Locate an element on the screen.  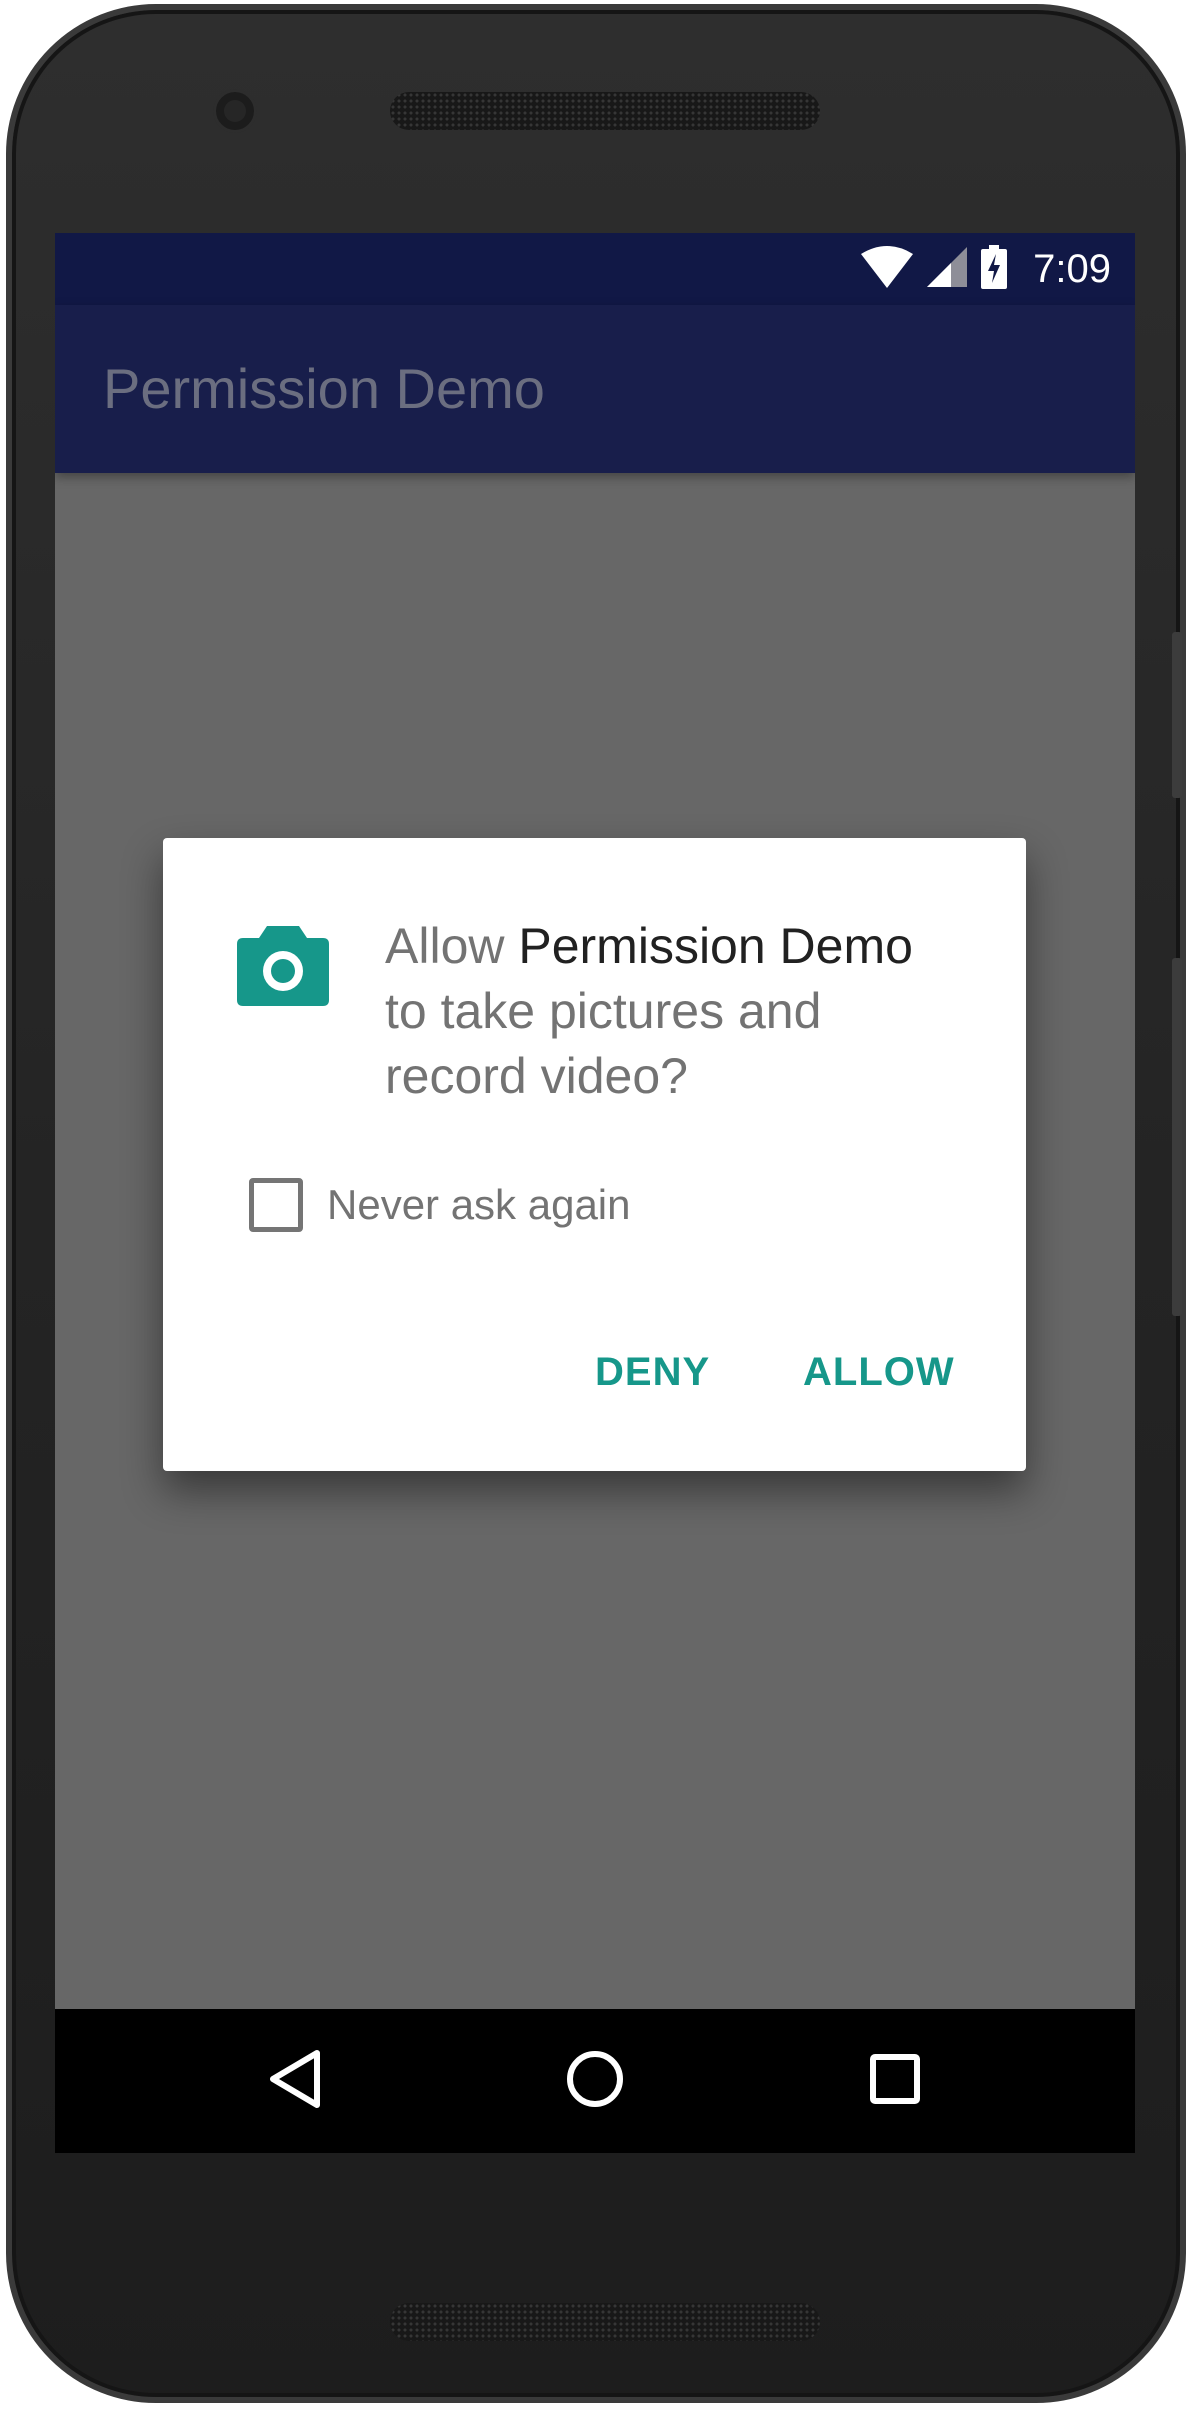
message-app-name: Permission Demo is located at coordinates (715, 946).